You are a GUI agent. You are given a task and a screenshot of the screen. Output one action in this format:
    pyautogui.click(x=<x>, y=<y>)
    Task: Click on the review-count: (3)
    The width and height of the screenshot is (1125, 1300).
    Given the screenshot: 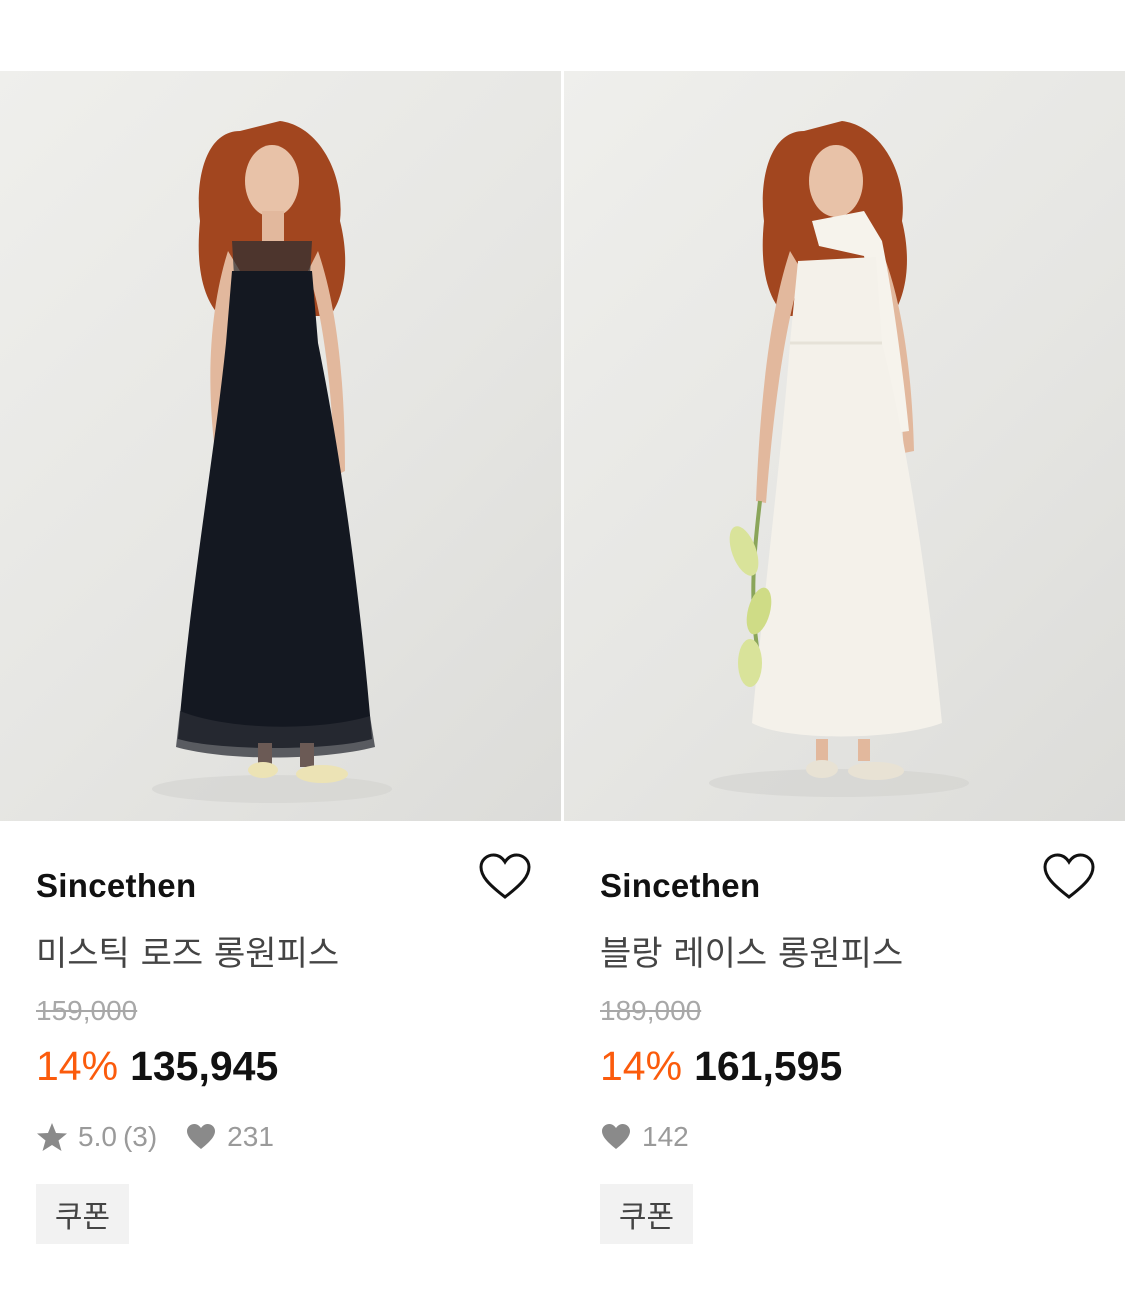 What is the action you would take?
    pyautogui.click(x=140, y=1136)
    